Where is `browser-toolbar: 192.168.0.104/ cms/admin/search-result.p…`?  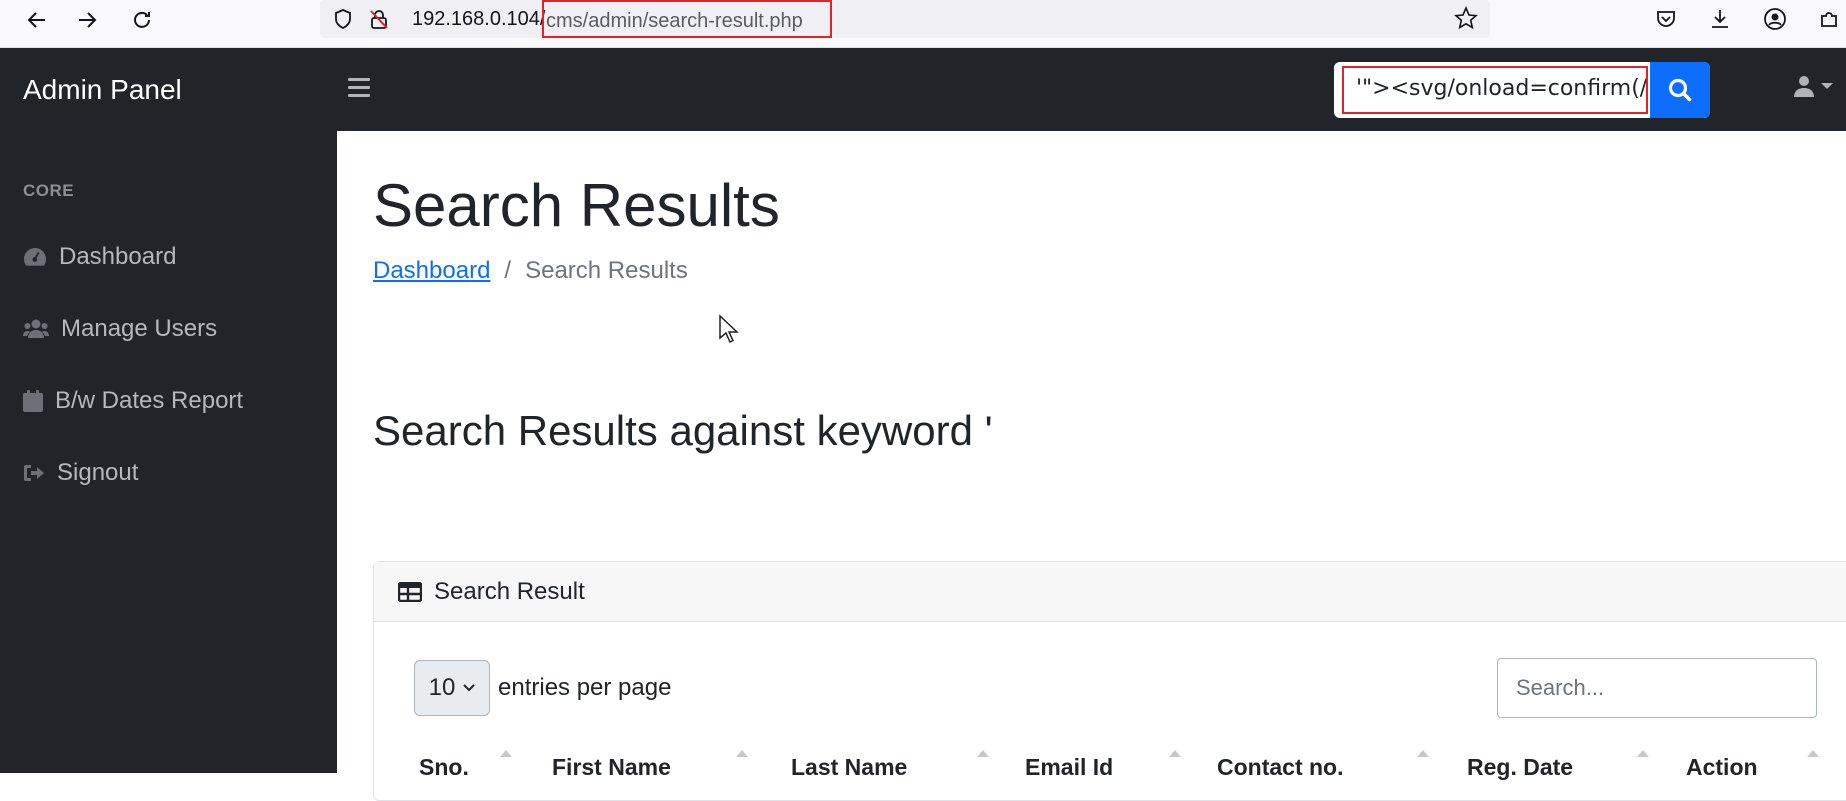
browser-toolbar: 192.168.0.104/ cms/admin/search-result.p… is located at coordinates (923, 24).